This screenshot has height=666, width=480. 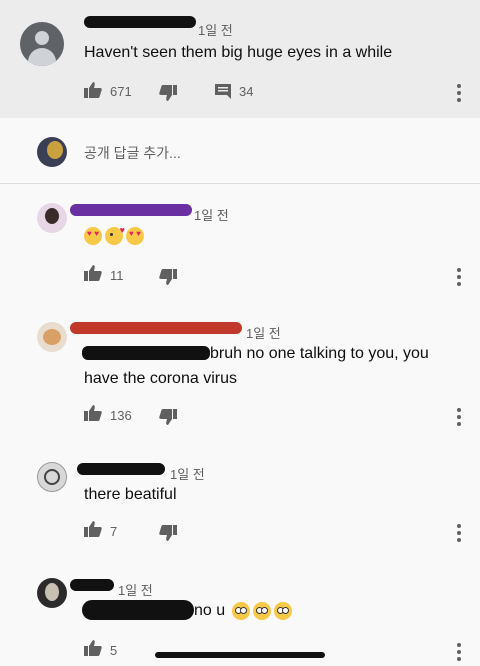 What do you see at coordinates (121, 91) in the screenshot?
I see `like-count: 671` at bounding box center [121, 91].